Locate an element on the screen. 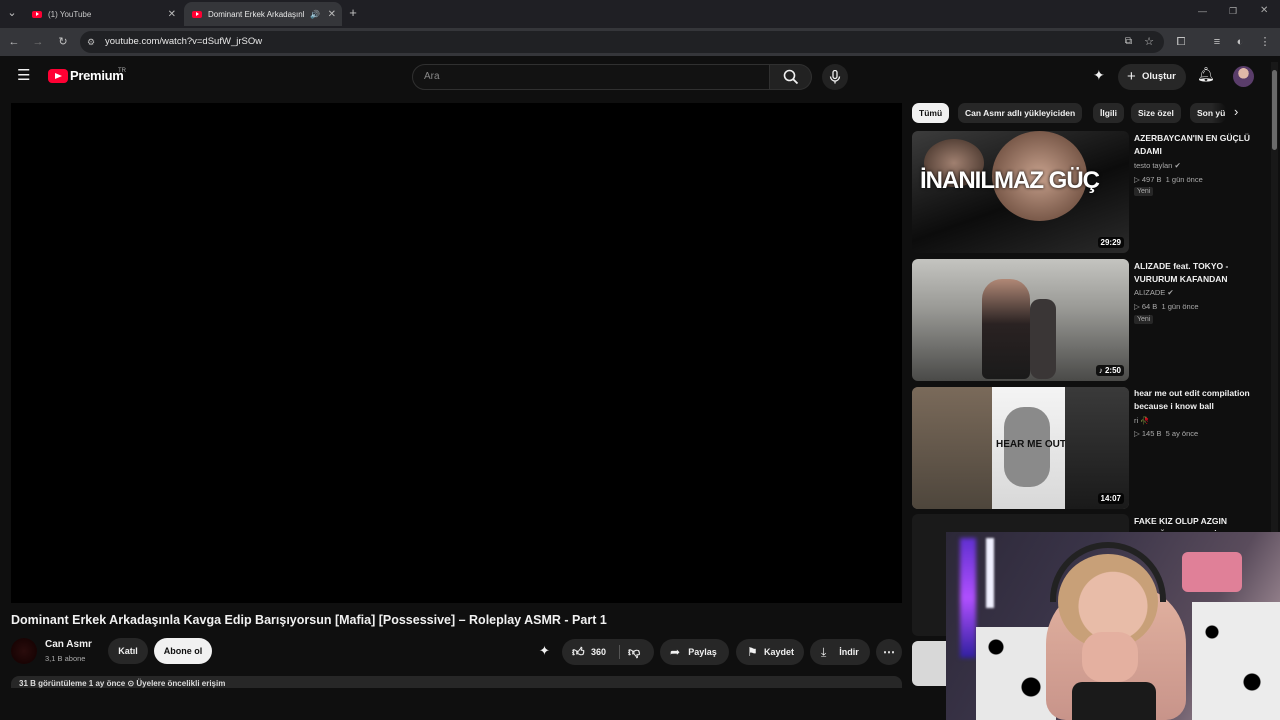 The image size is (1280, 720). chip-from-uploader: Can Asmr adlı yükleyiciden is located at coordinates (1020, 113).